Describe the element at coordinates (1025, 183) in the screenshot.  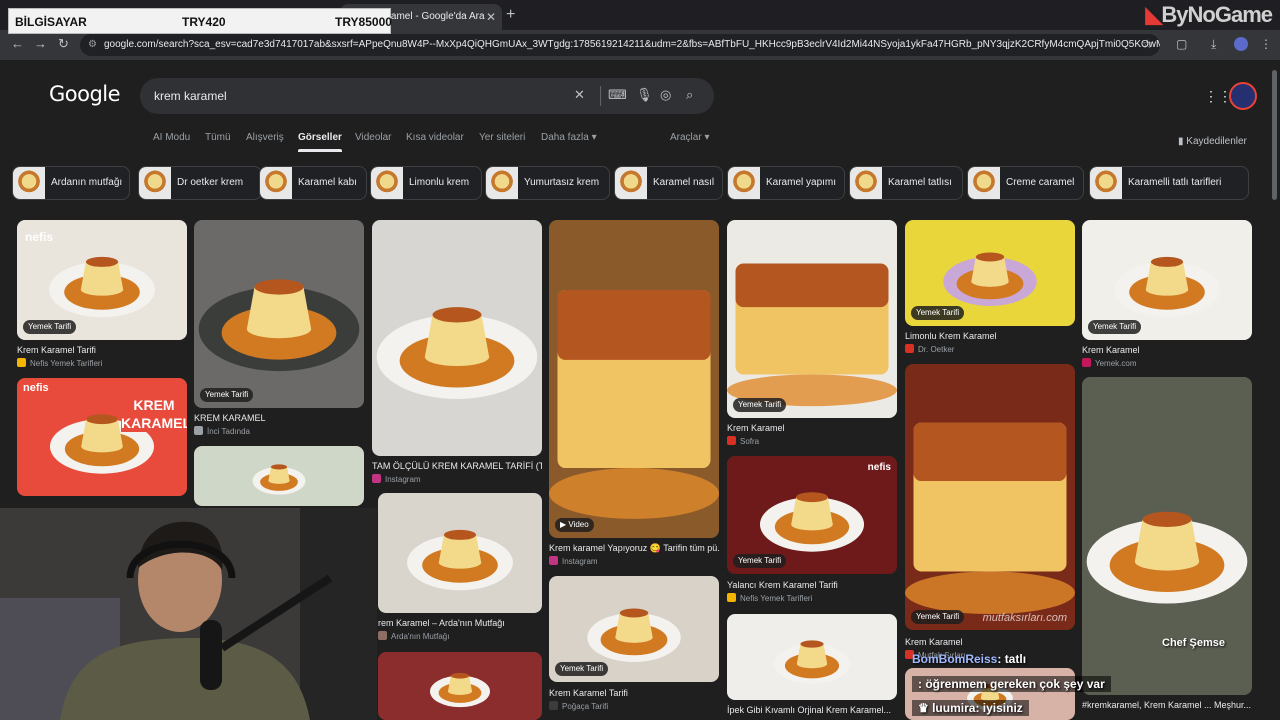
I see `chip: Creme caramel` at that location.